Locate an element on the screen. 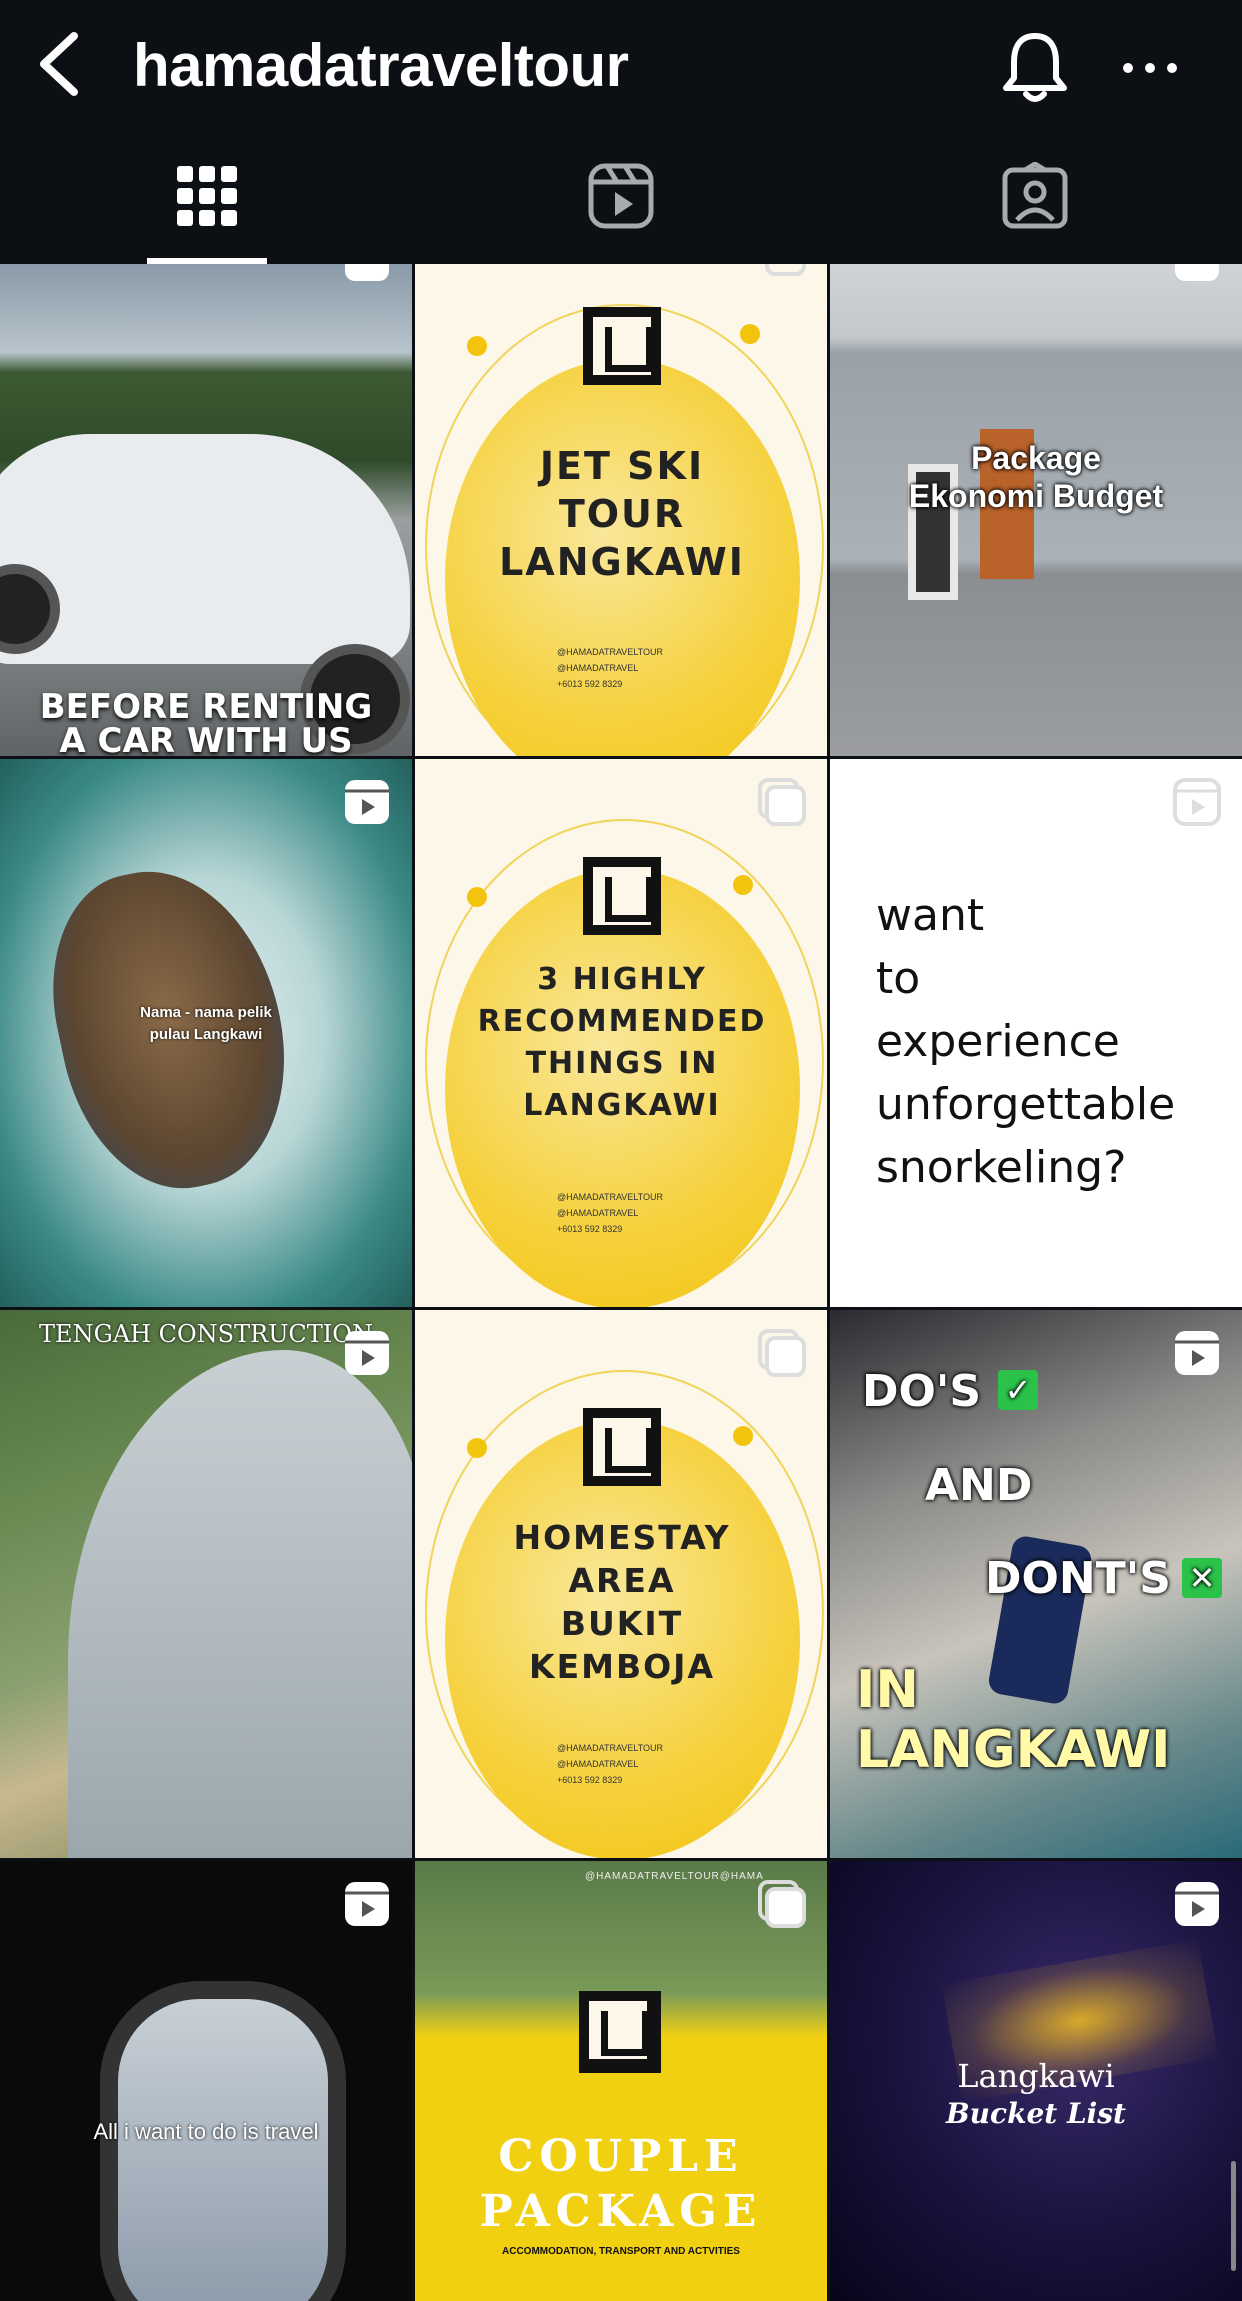 The image size is (1242, 2301). post-title: HOMESTAY AREA BUKIT KEMBOJA is located at coordinates (622, 1602).